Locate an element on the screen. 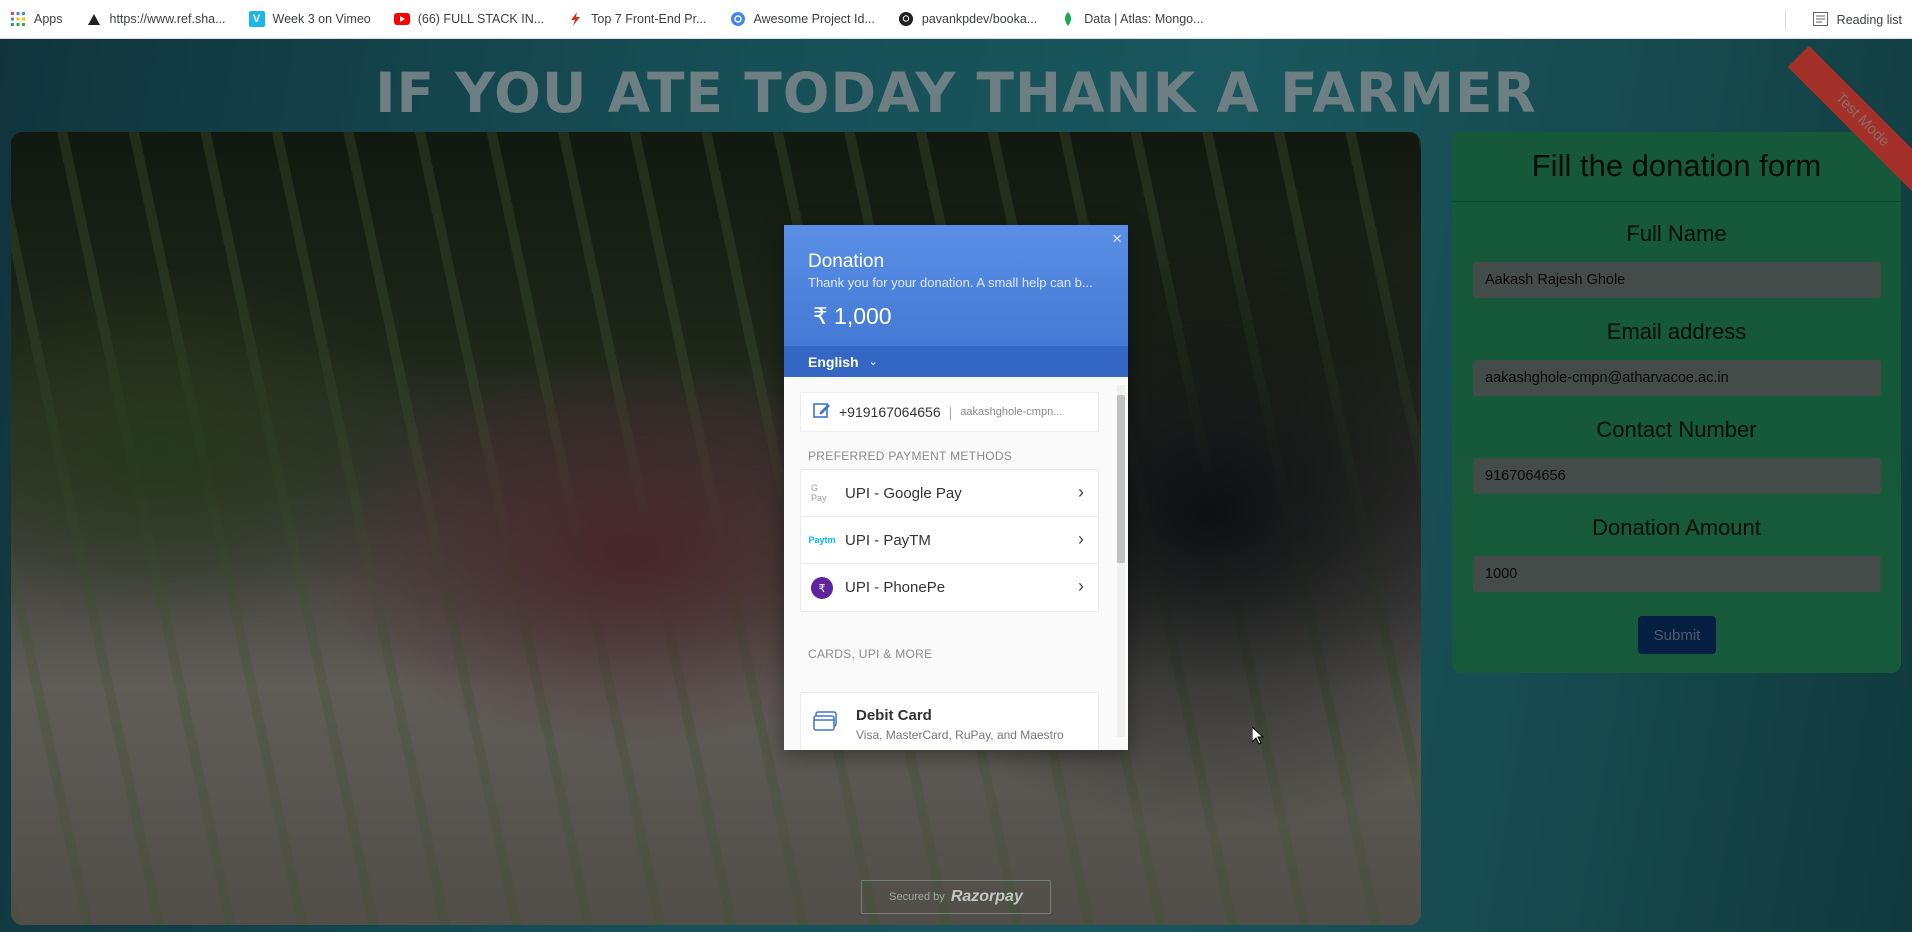 The width and height of the screenshot is (1912, 932). reading-list-icon is located at coordinates (1820, 19).